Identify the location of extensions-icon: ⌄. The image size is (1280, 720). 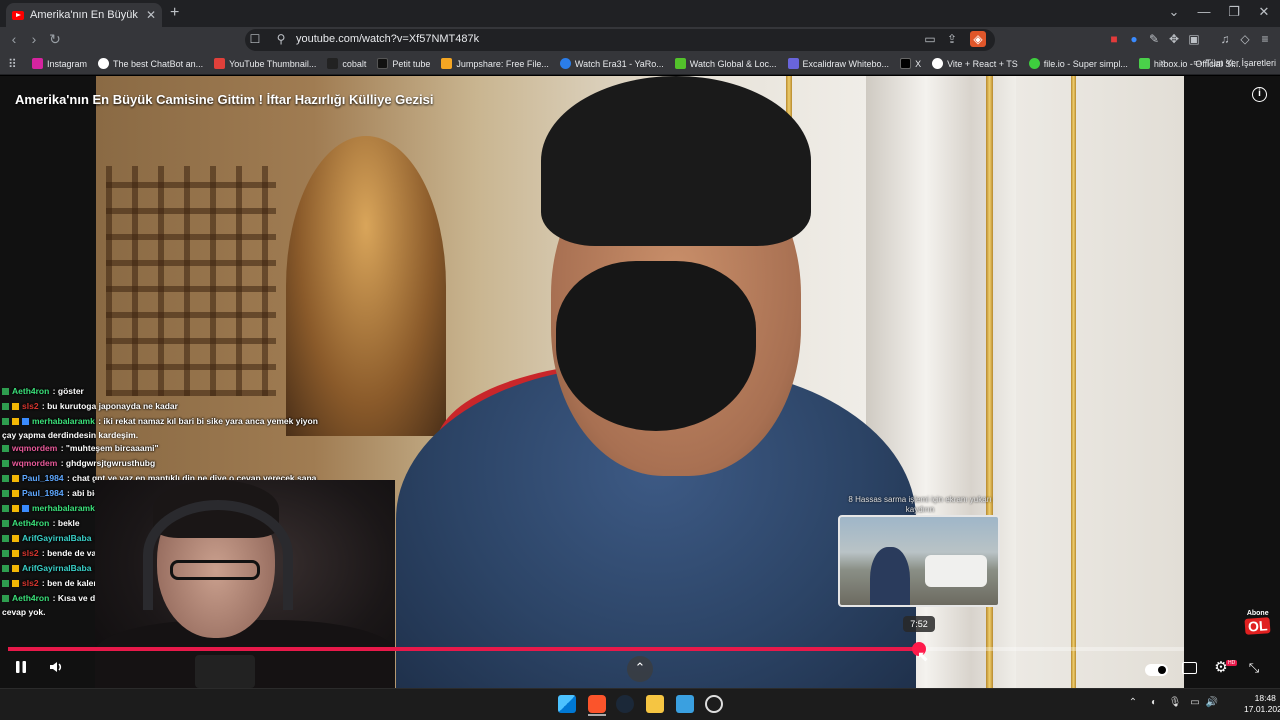
(1174, 12).